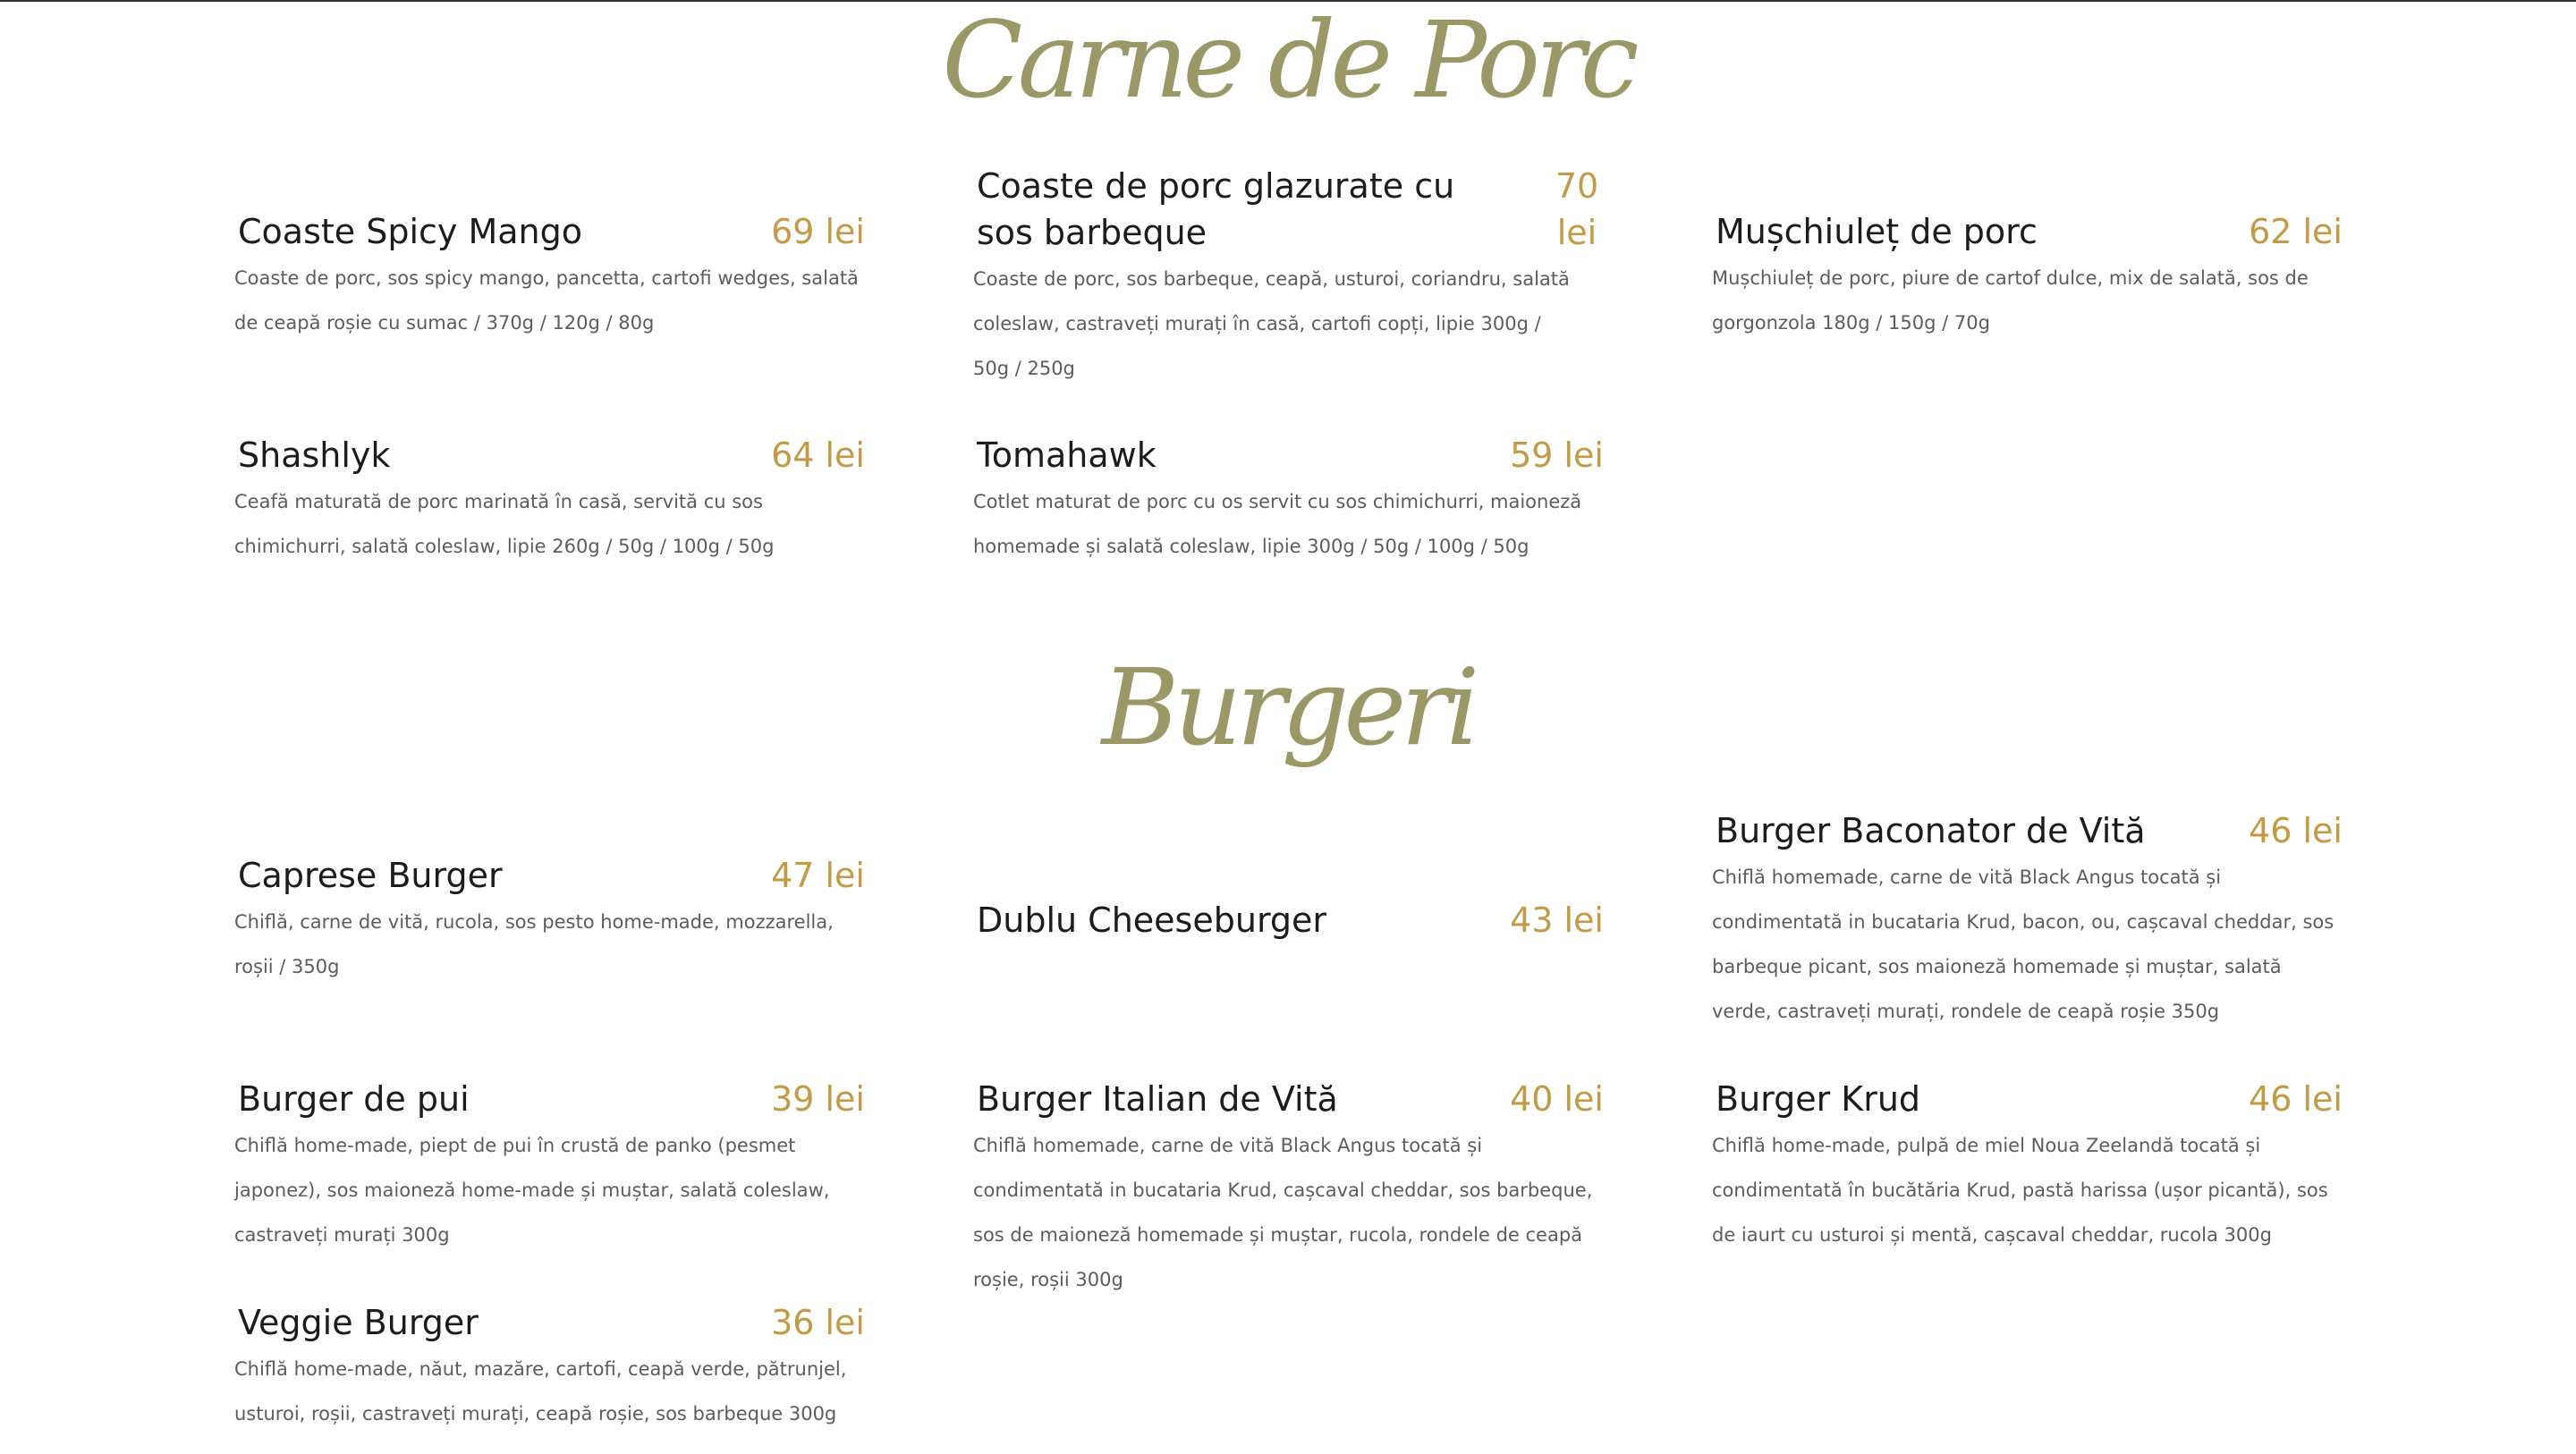 The width and height of the screenshot is (2576, 1454). What do you see at coordinates (1290, 707) in the screenshot?
I see `section-title-burgeri: Burgeri` at bounding box center [1290, 707].